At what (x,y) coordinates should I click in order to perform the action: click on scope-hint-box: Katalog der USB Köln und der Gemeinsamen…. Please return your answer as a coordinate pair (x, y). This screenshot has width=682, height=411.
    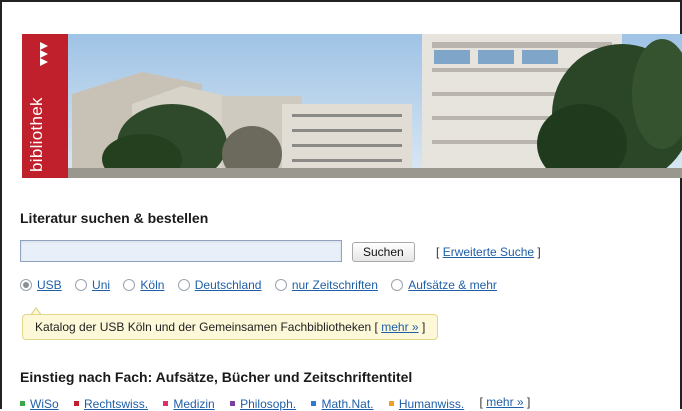
    Looking at the image, I should click on (230, 327).